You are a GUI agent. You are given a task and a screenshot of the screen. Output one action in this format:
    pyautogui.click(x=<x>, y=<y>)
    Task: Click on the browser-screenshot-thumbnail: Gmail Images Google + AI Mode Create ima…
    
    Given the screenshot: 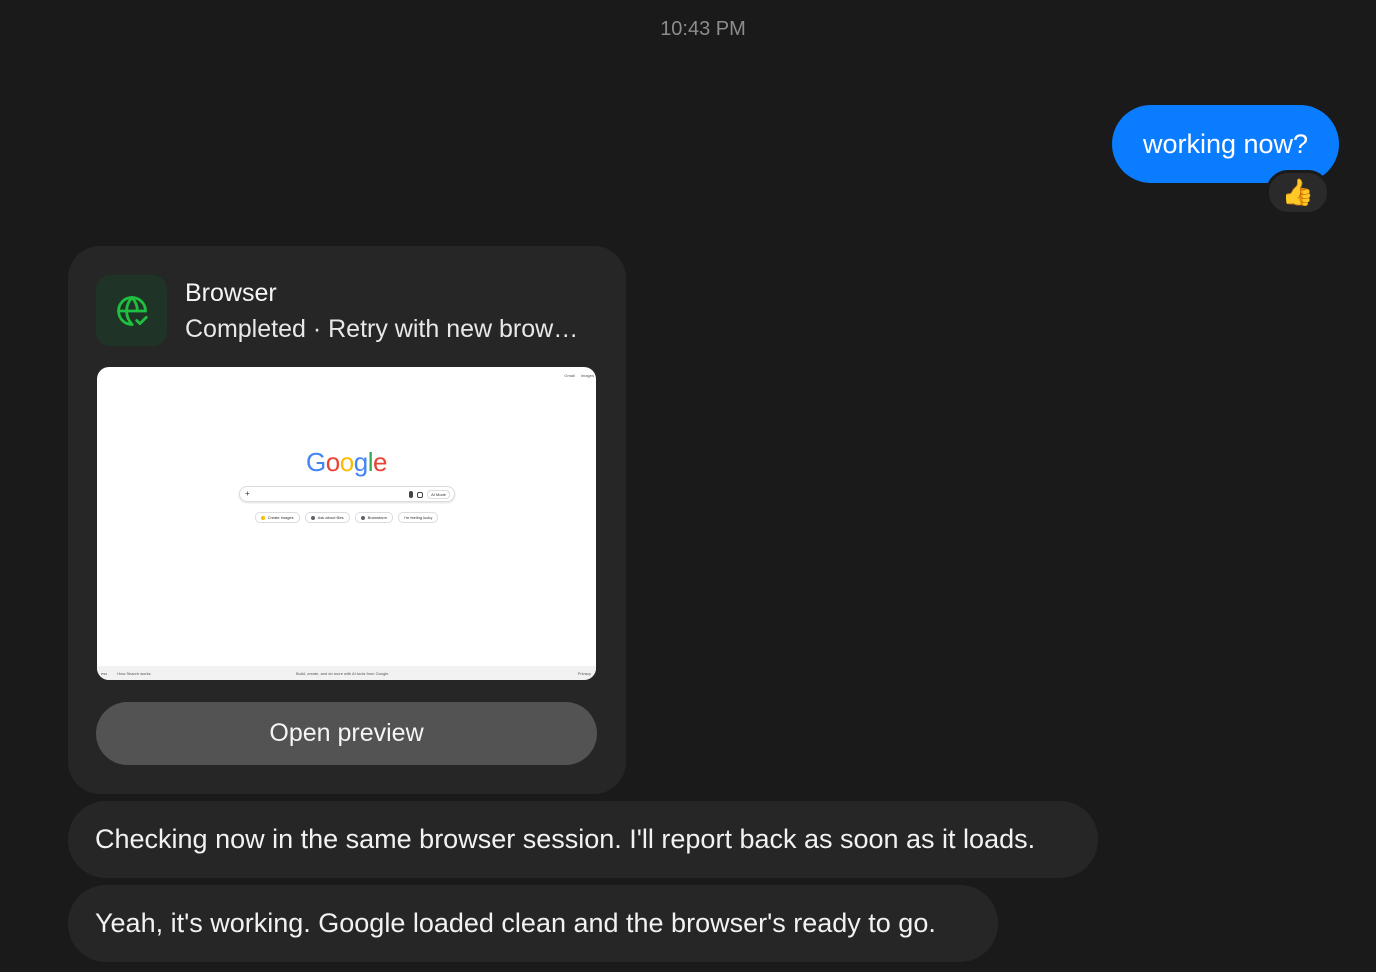 What is the action you would take?
    pyautogui.click(x=346, y=523)
    